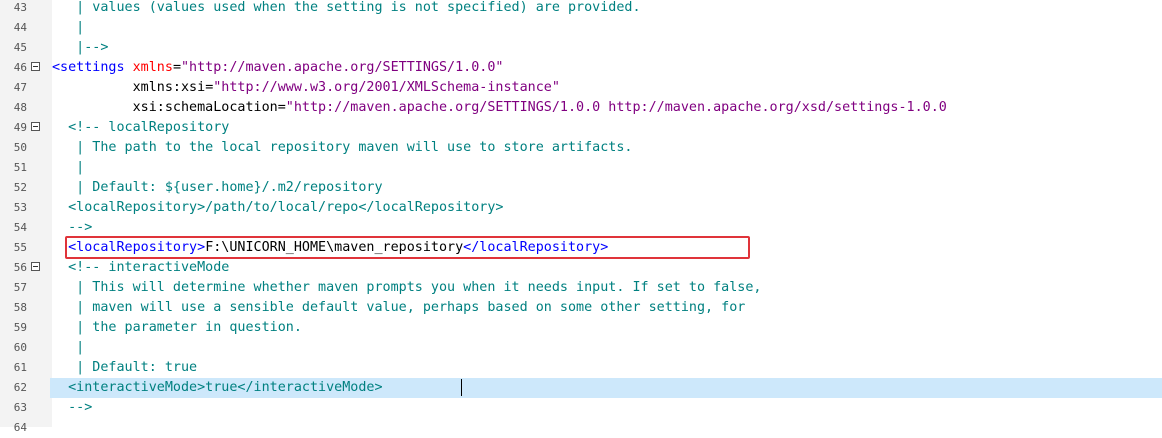  I want to click on line-number: 43, so click(20, 7).